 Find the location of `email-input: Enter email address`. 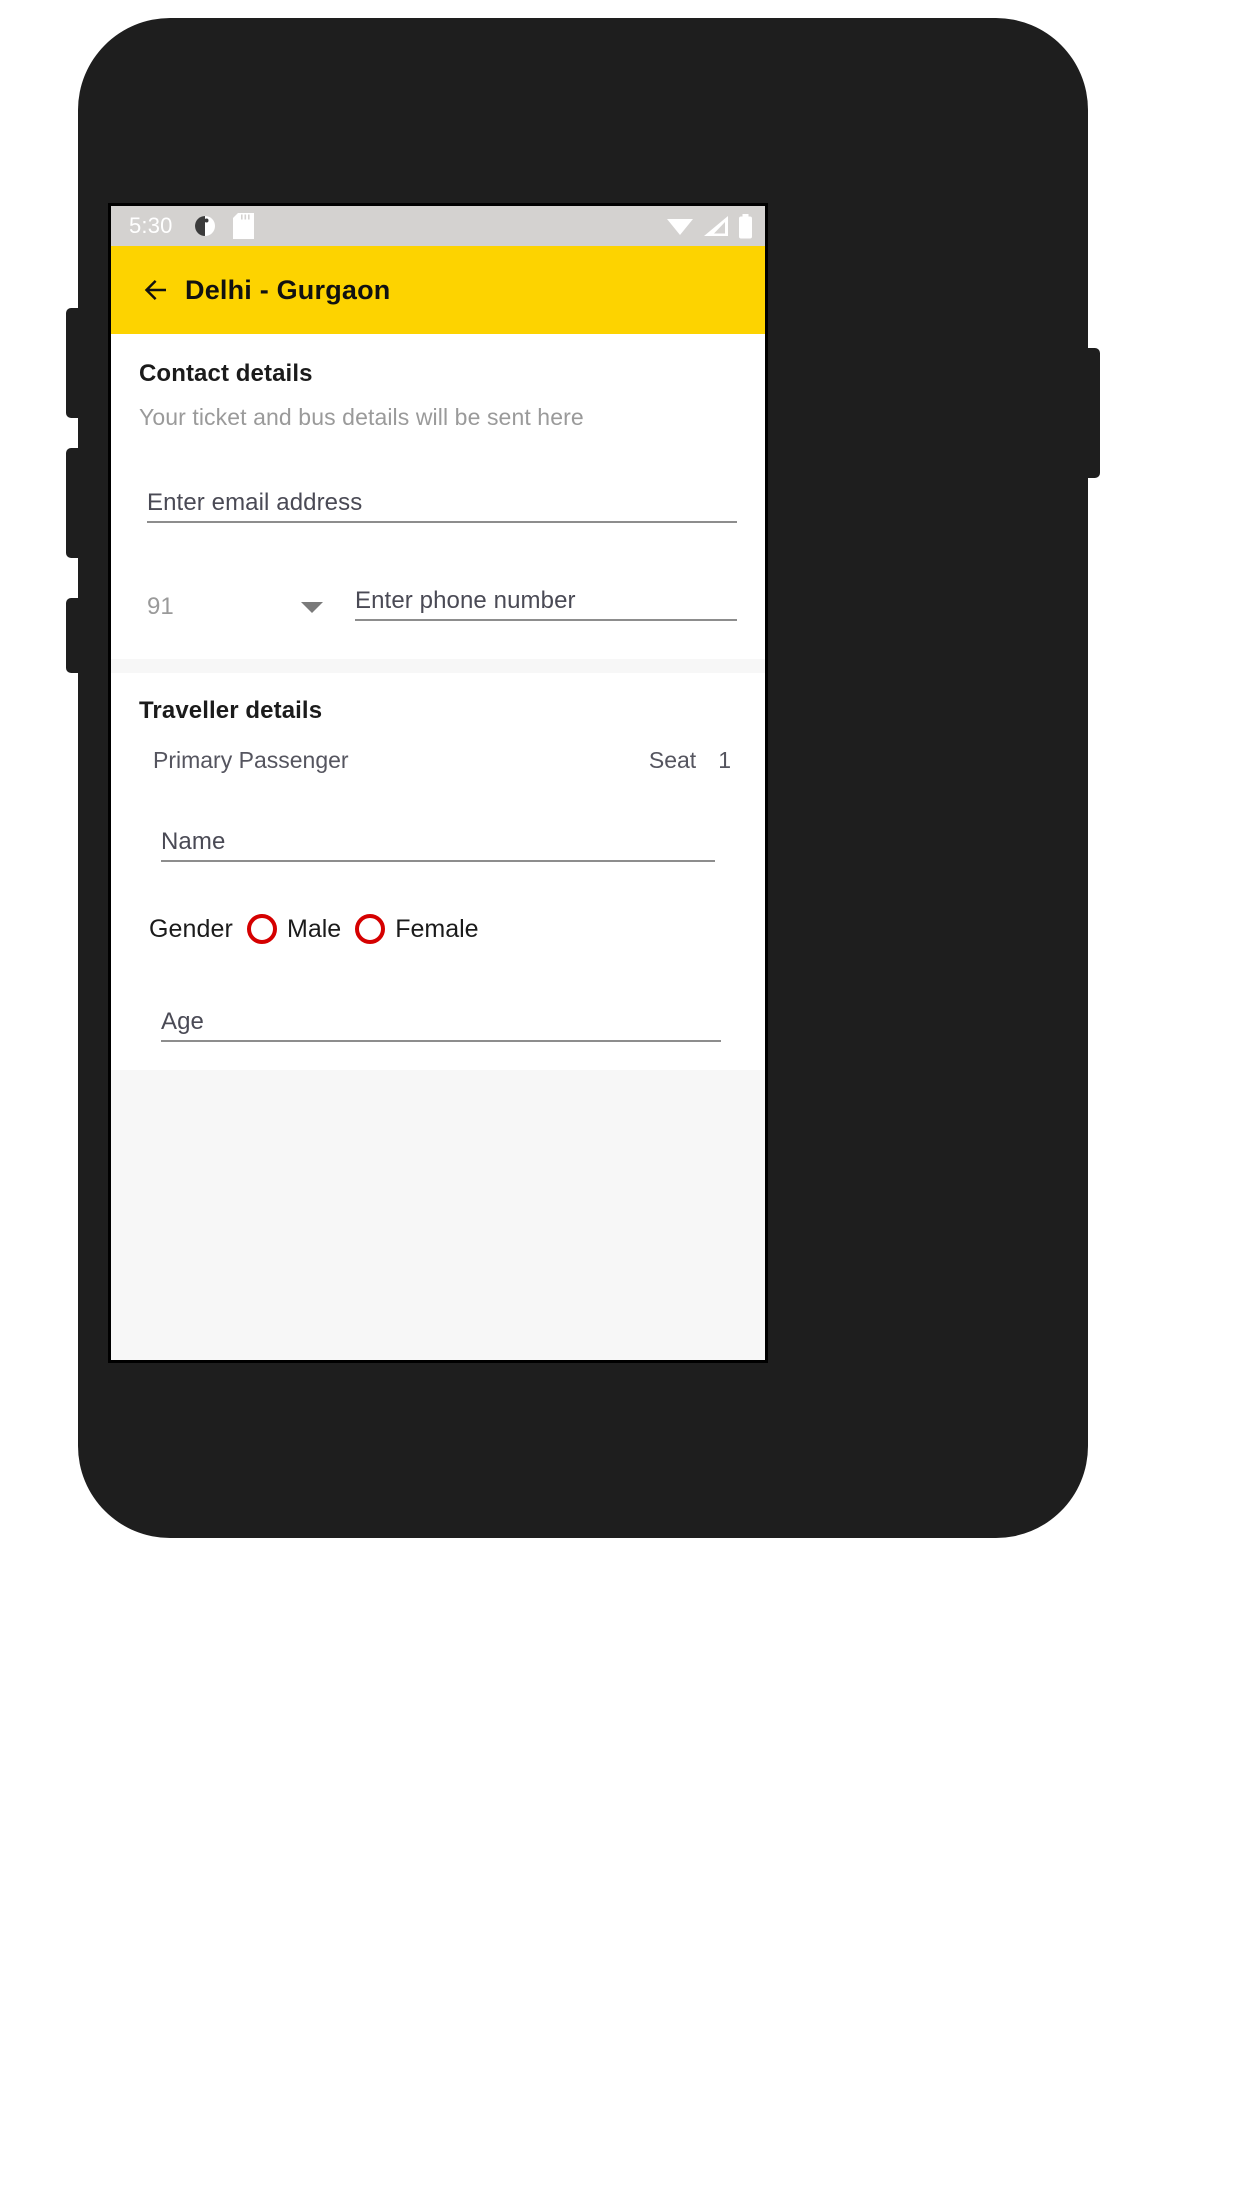

email-input: Enter email address is located at coordinates (442, 499).